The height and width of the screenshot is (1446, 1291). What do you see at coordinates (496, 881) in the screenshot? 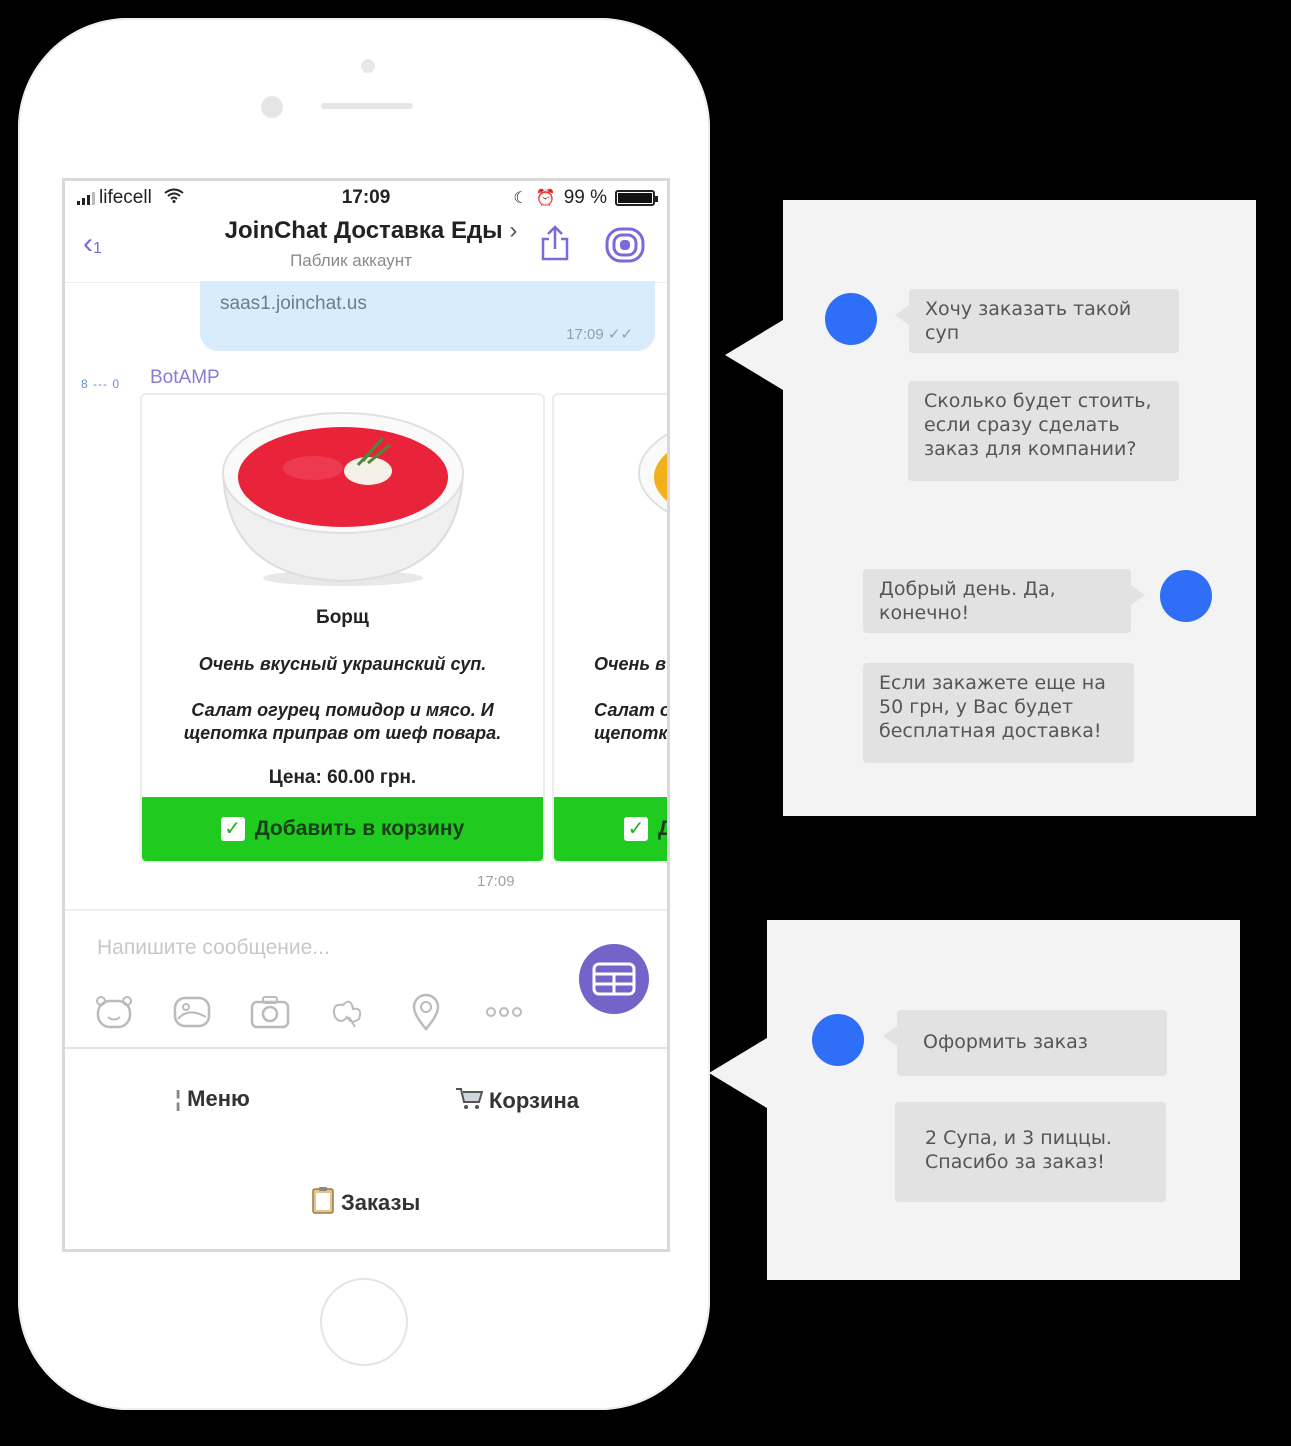
I see `carousel-time: 17:09` at bounding box center [496, 881].